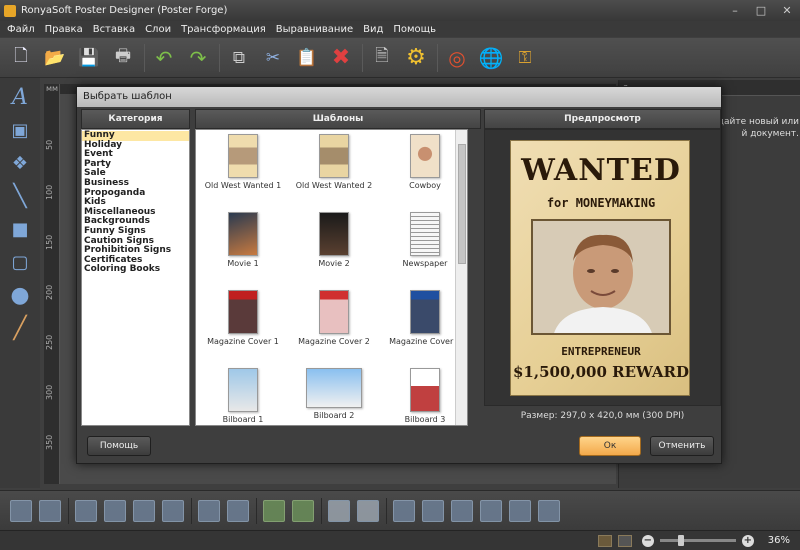 The image size is (800, 550). What do you see at coordinates (610, 446) in the screenshot?
I see `ok-button: Ок` at bounding box center [610, 446].